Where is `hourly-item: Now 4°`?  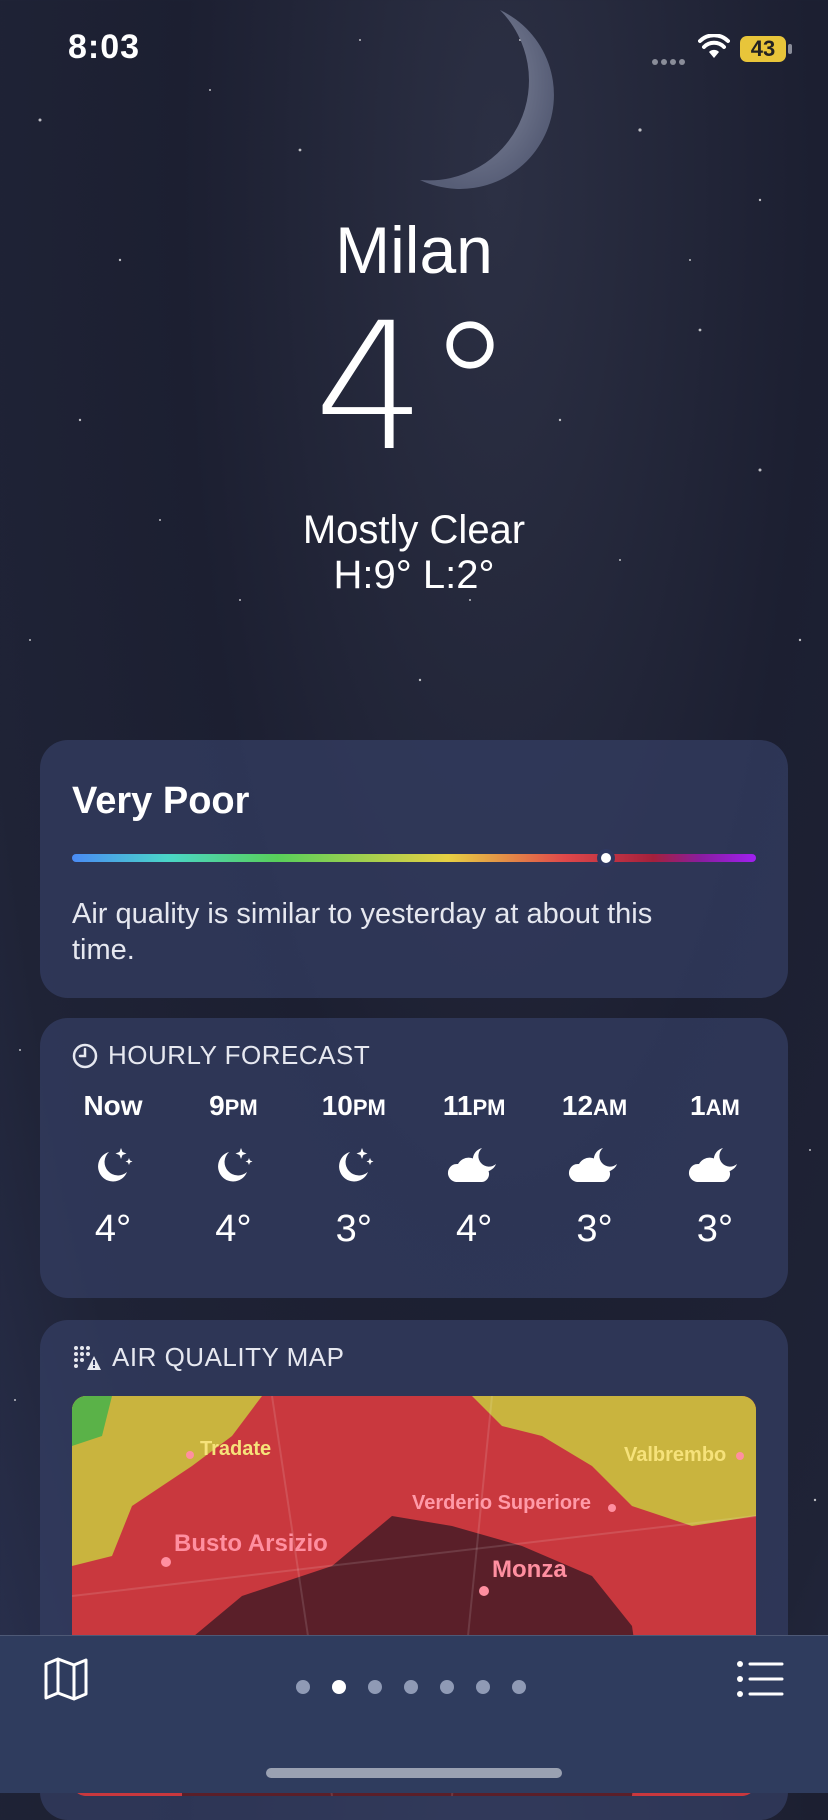 hourly-item: Now 4° is located at coordinates (113, 1170).